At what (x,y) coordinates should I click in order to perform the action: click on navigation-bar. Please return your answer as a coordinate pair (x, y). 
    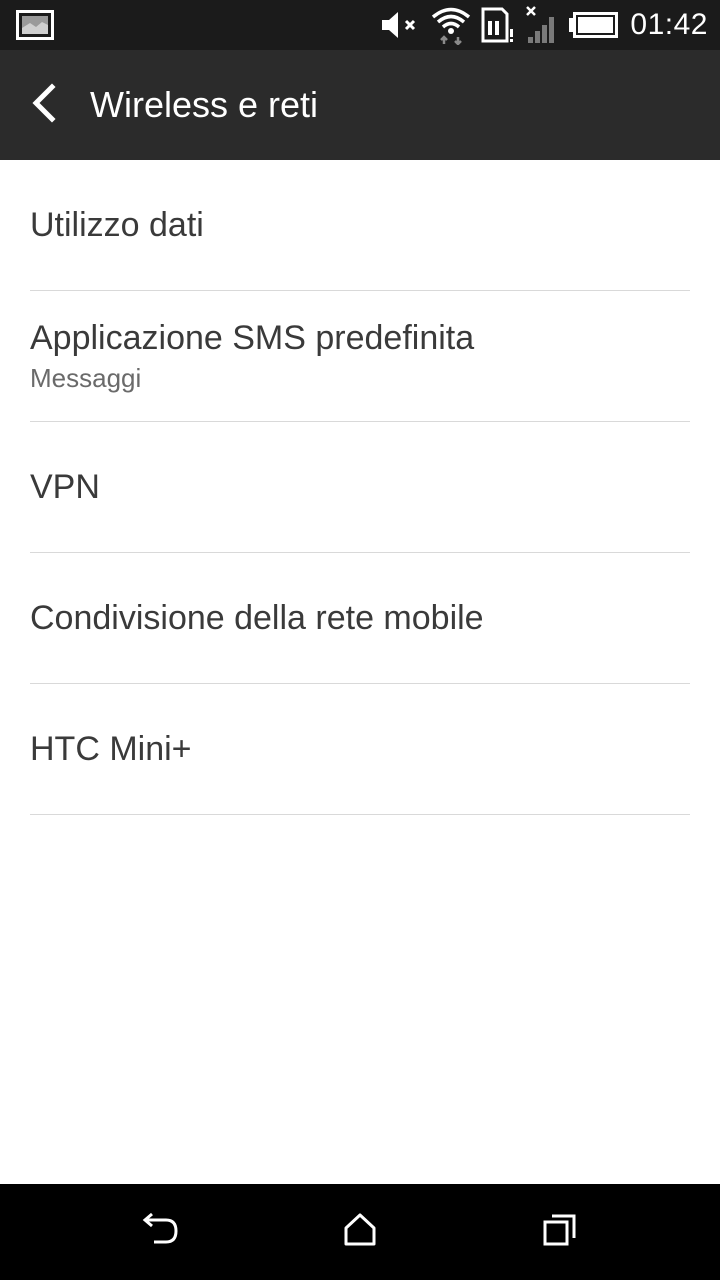
    Looking at the image, I should click on (360, 1232).